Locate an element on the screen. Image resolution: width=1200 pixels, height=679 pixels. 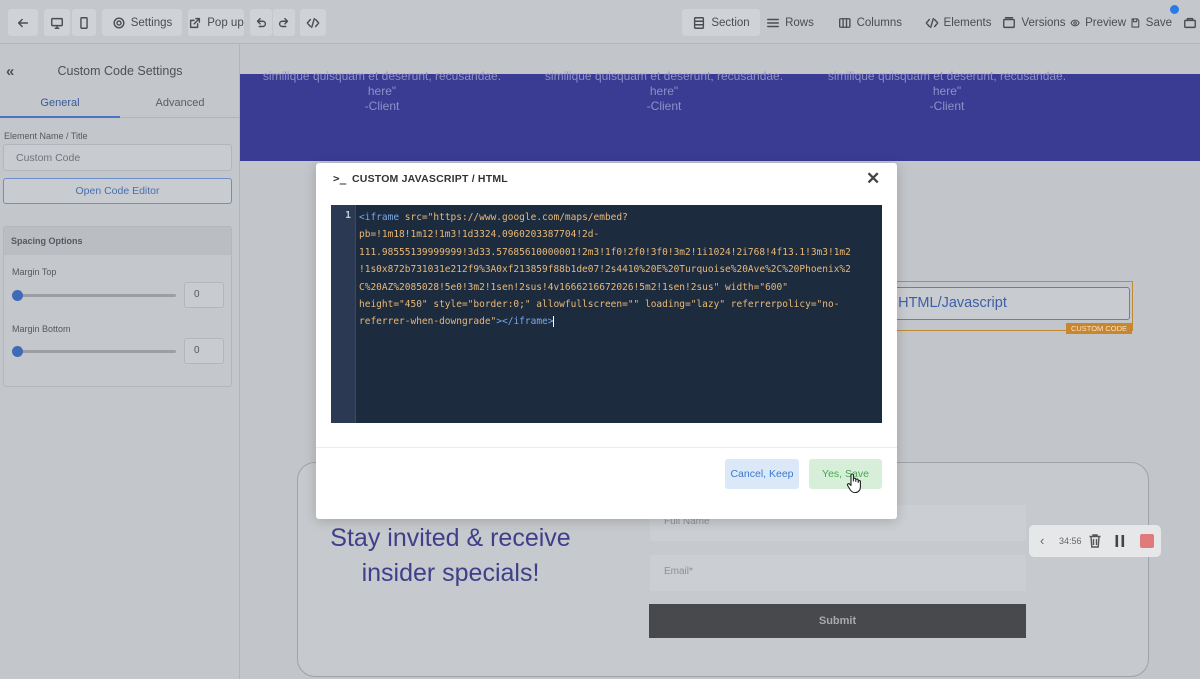
preview-label: Preview is located at coordinates (1105, 22).